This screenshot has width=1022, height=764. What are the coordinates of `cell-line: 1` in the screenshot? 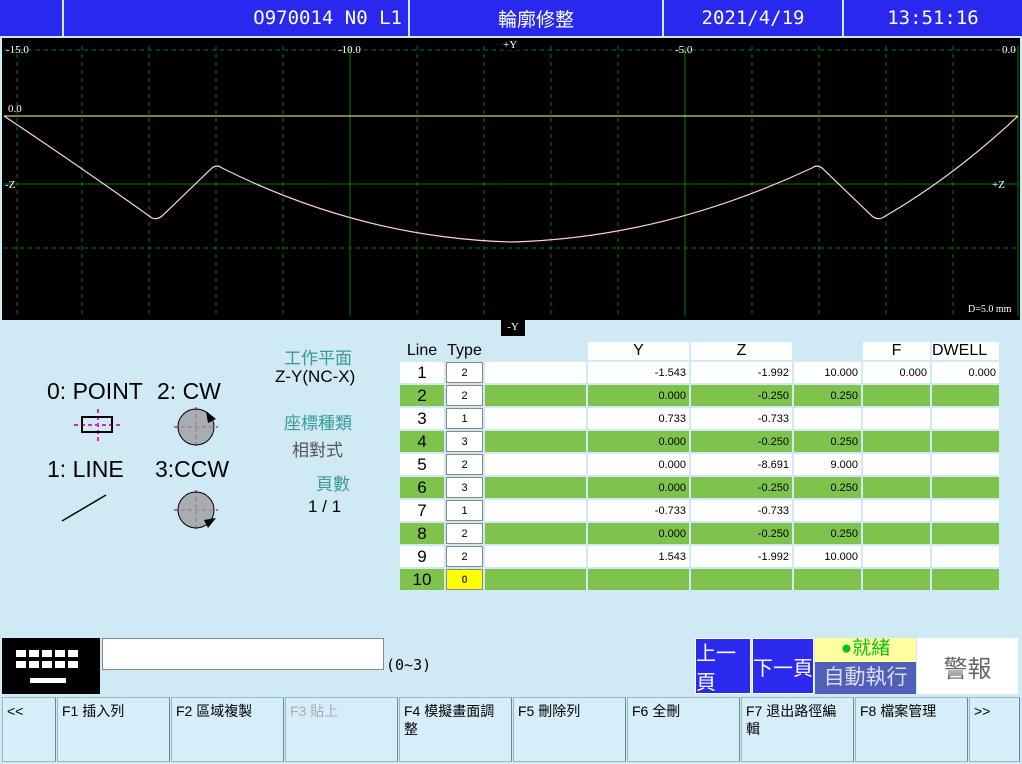 It's located at (422, 372).